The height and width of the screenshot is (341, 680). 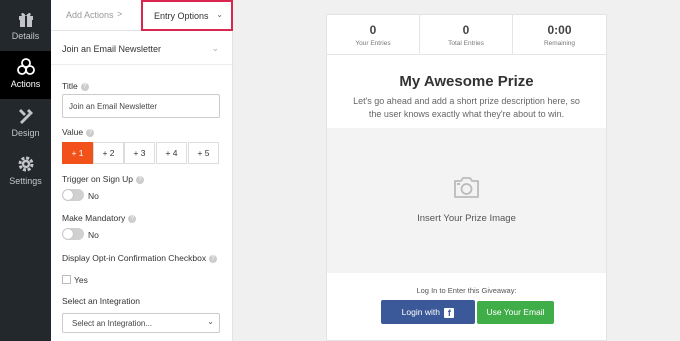 What do you see at coordinates (25, 66) in the screenshot?
I see `actions-icon` at bounding box center [25, 66].